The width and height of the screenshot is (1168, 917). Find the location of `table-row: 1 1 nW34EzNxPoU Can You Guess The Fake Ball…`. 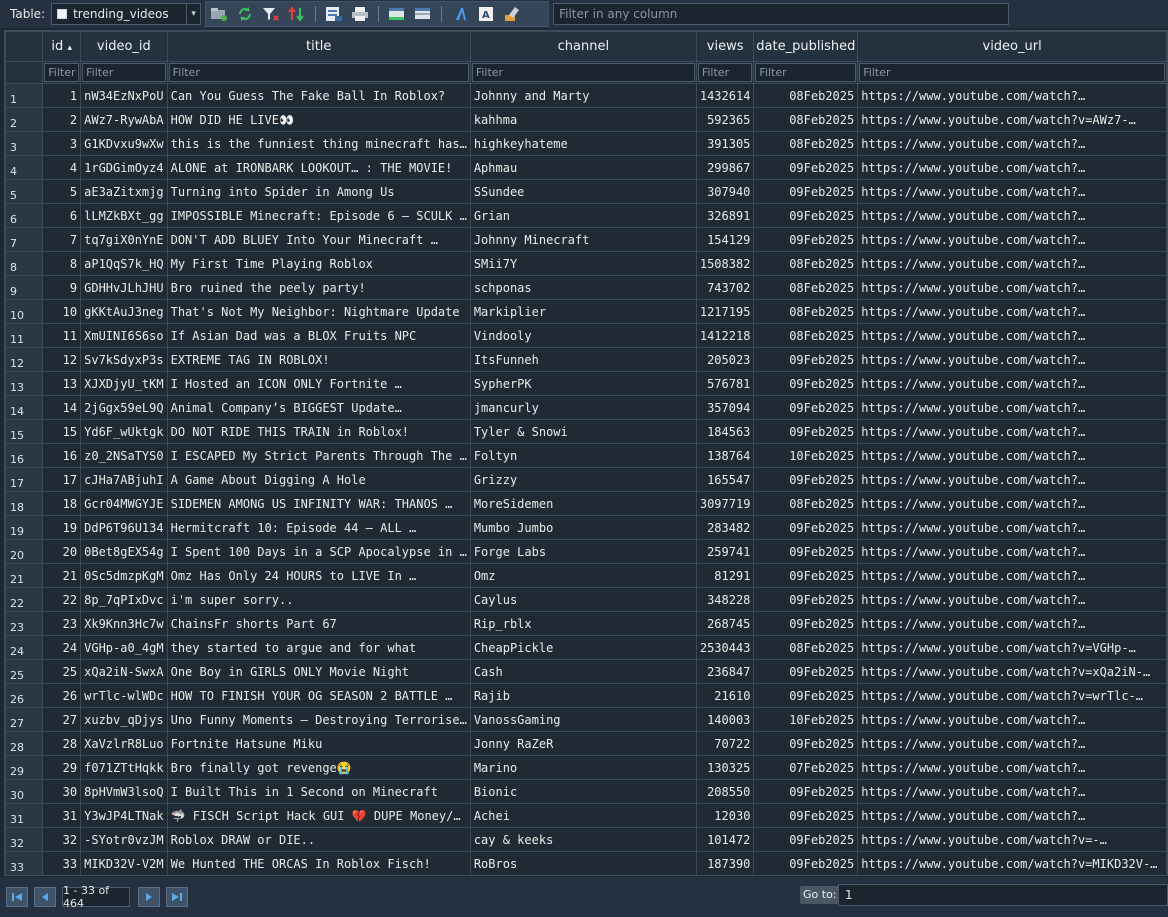

table-row: 1 1 nW34EzNxPoU Can You Guess The Fake Ball… is located at coordinates (586, 95).